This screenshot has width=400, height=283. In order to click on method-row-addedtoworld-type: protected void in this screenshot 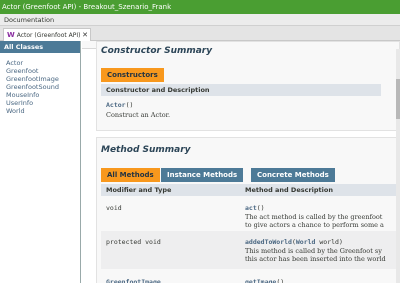, I will do `click(133, 242)`.